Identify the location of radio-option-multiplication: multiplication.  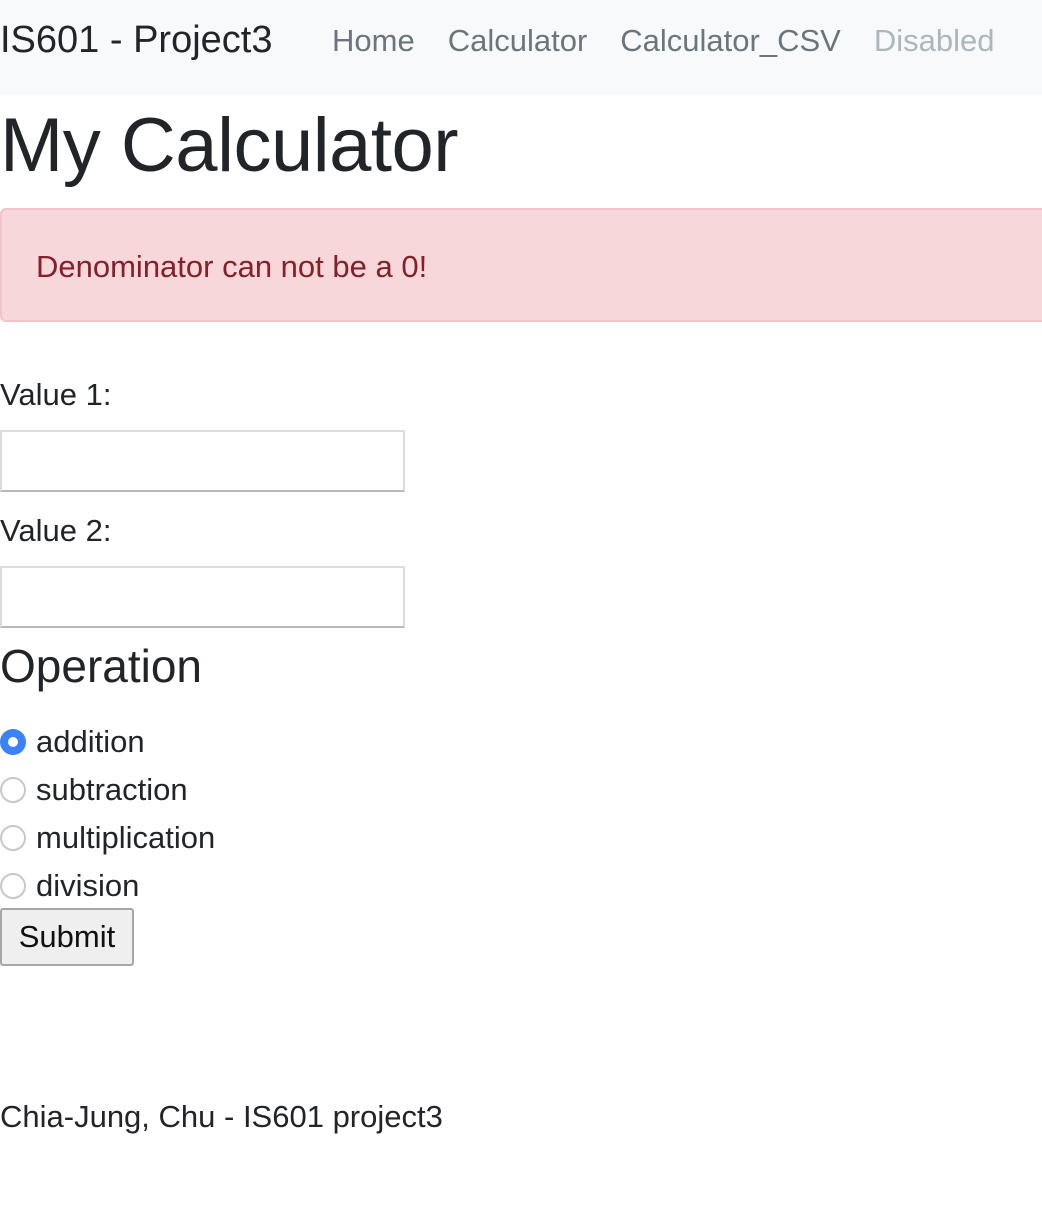
(107, 838).